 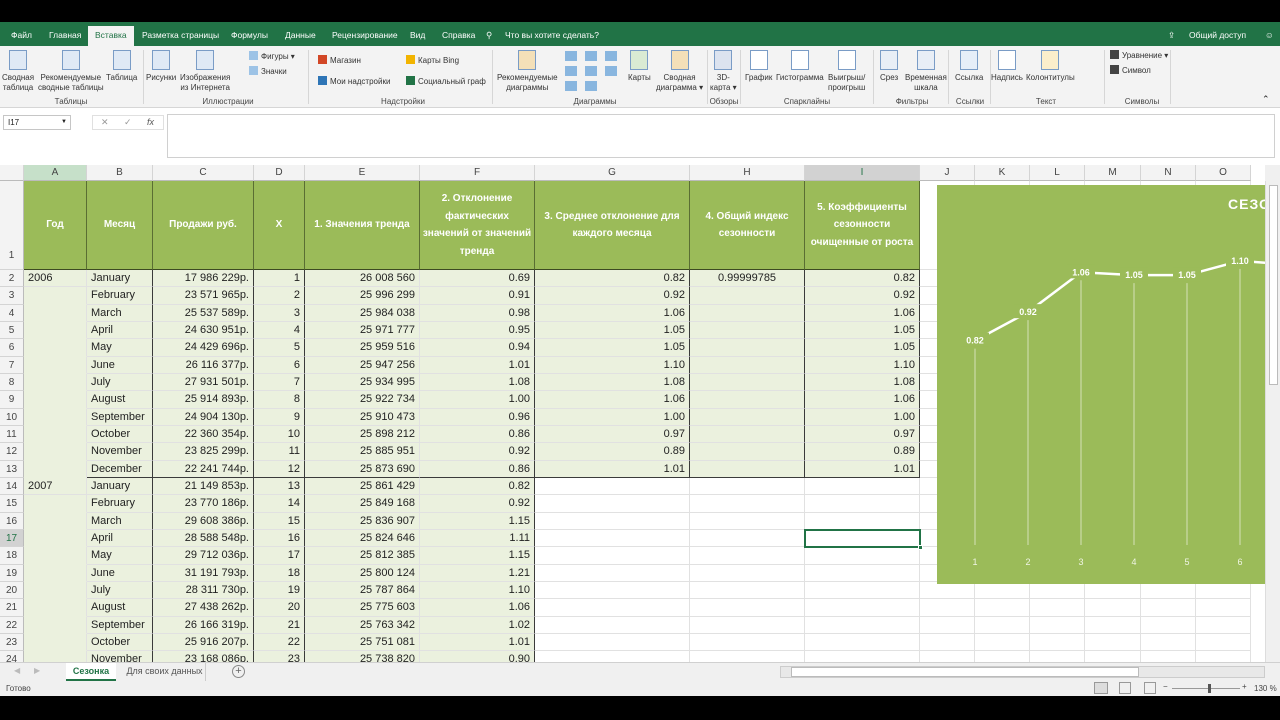 I want to click on cell-E6: 25 959 516, so click(x=362, y=348).